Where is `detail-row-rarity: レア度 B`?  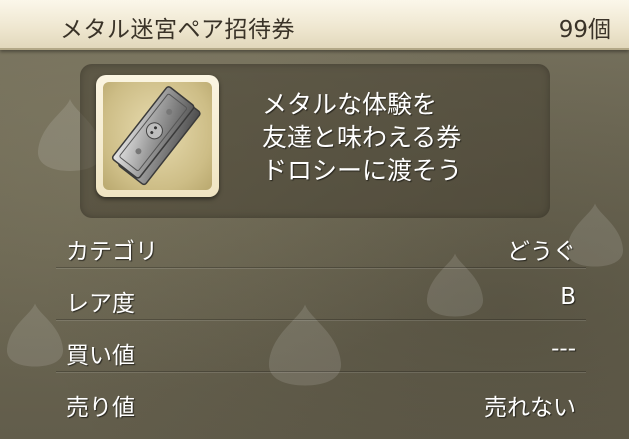
detail-row-rarity: レア度 B is located at coordinates (321, 300).